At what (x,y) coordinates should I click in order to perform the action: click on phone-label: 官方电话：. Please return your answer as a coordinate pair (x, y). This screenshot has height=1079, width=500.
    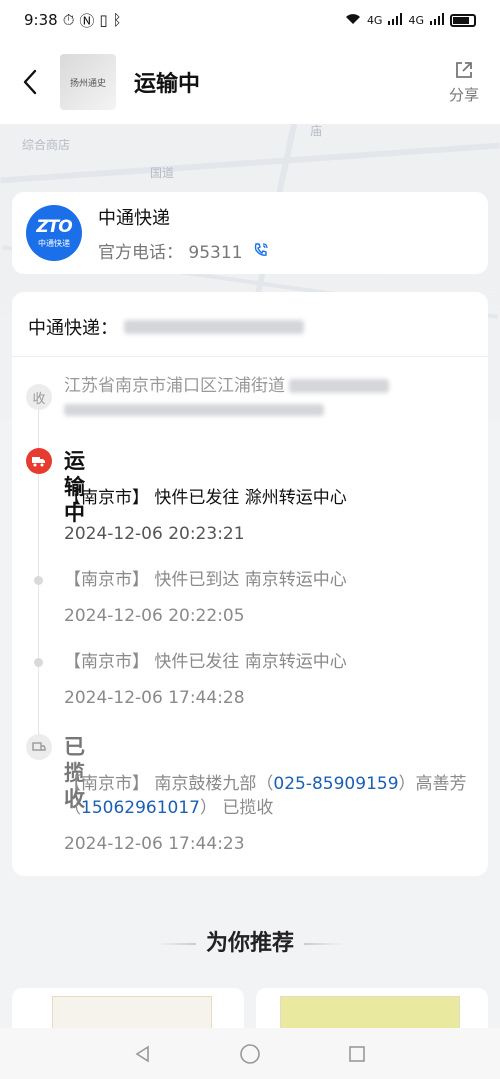
    Looking at the image, I should click on (140, 252).